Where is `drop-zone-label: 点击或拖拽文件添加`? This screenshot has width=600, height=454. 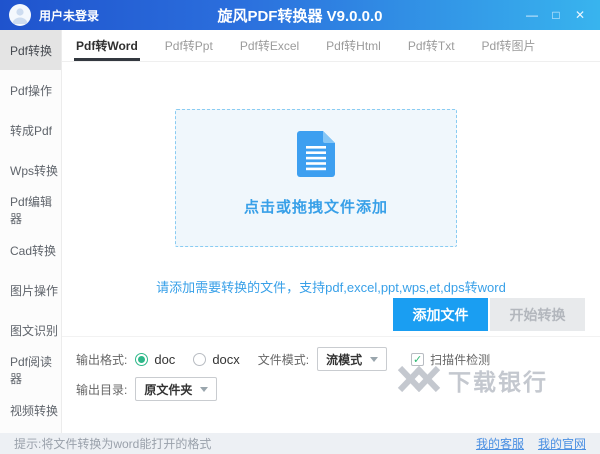 drop-zone-label: 点击或拖拽文件添加 is located at coordinates (315, 207).